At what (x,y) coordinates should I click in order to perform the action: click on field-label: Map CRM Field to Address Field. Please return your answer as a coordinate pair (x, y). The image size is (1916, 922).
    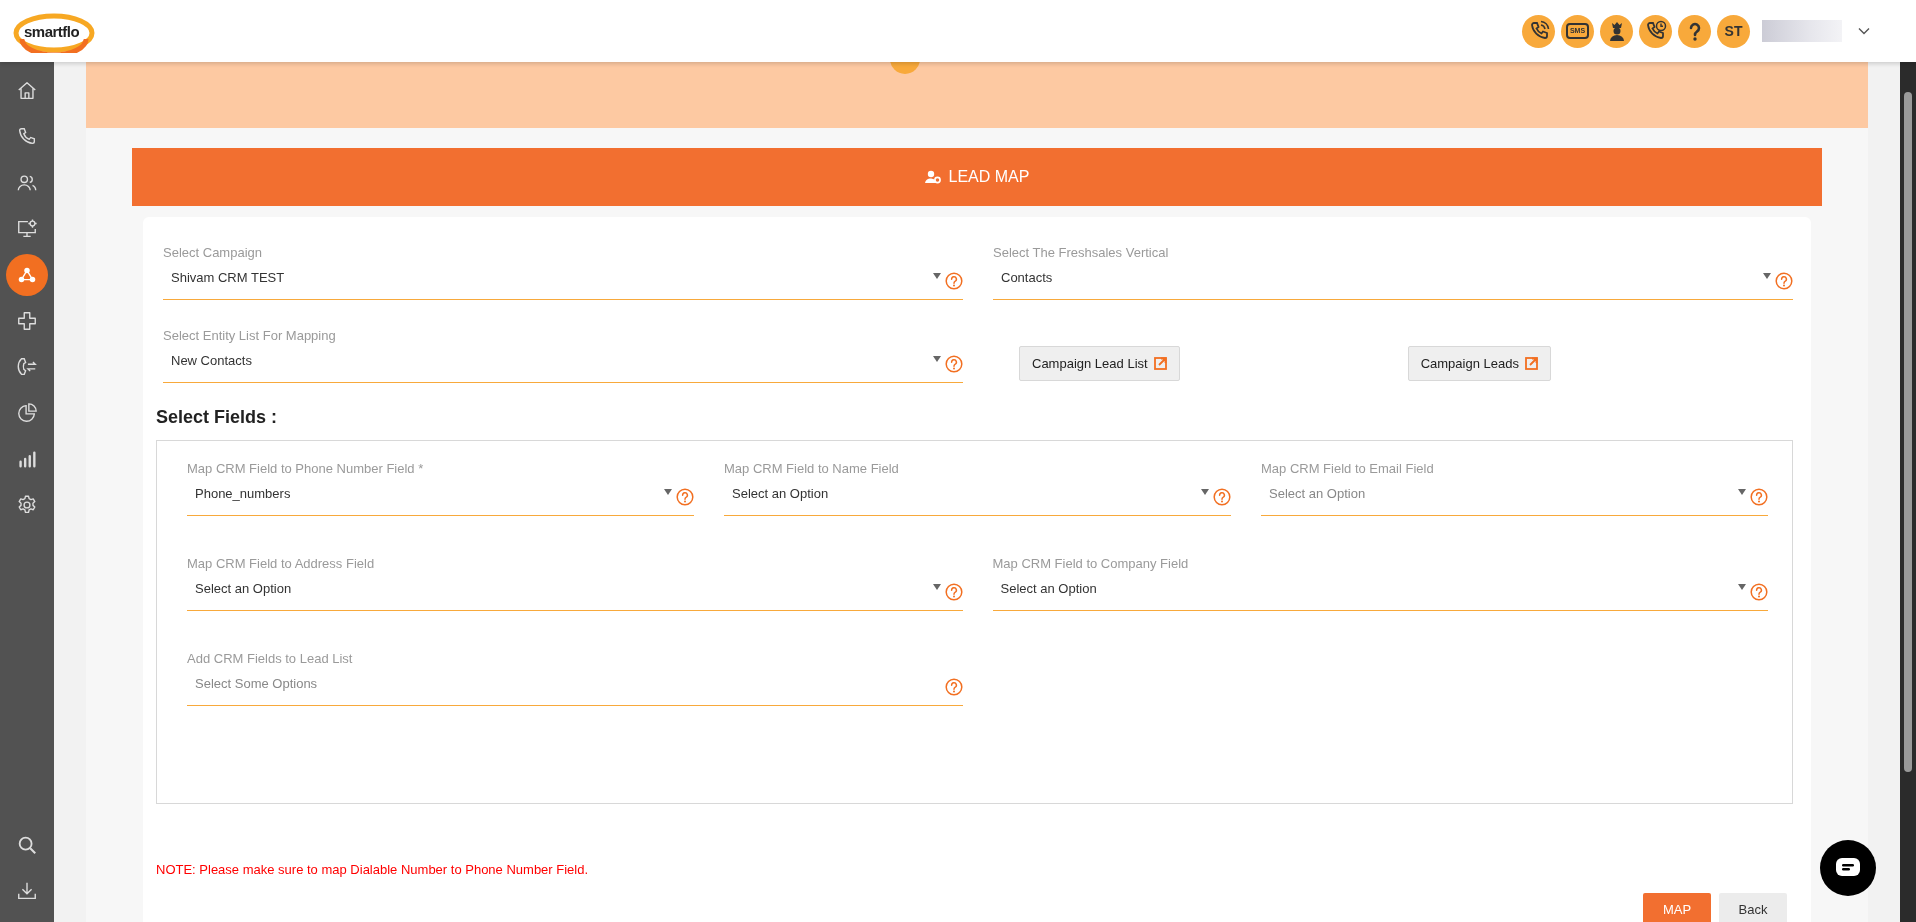
    Looking at the image, I should click on (281, 564).